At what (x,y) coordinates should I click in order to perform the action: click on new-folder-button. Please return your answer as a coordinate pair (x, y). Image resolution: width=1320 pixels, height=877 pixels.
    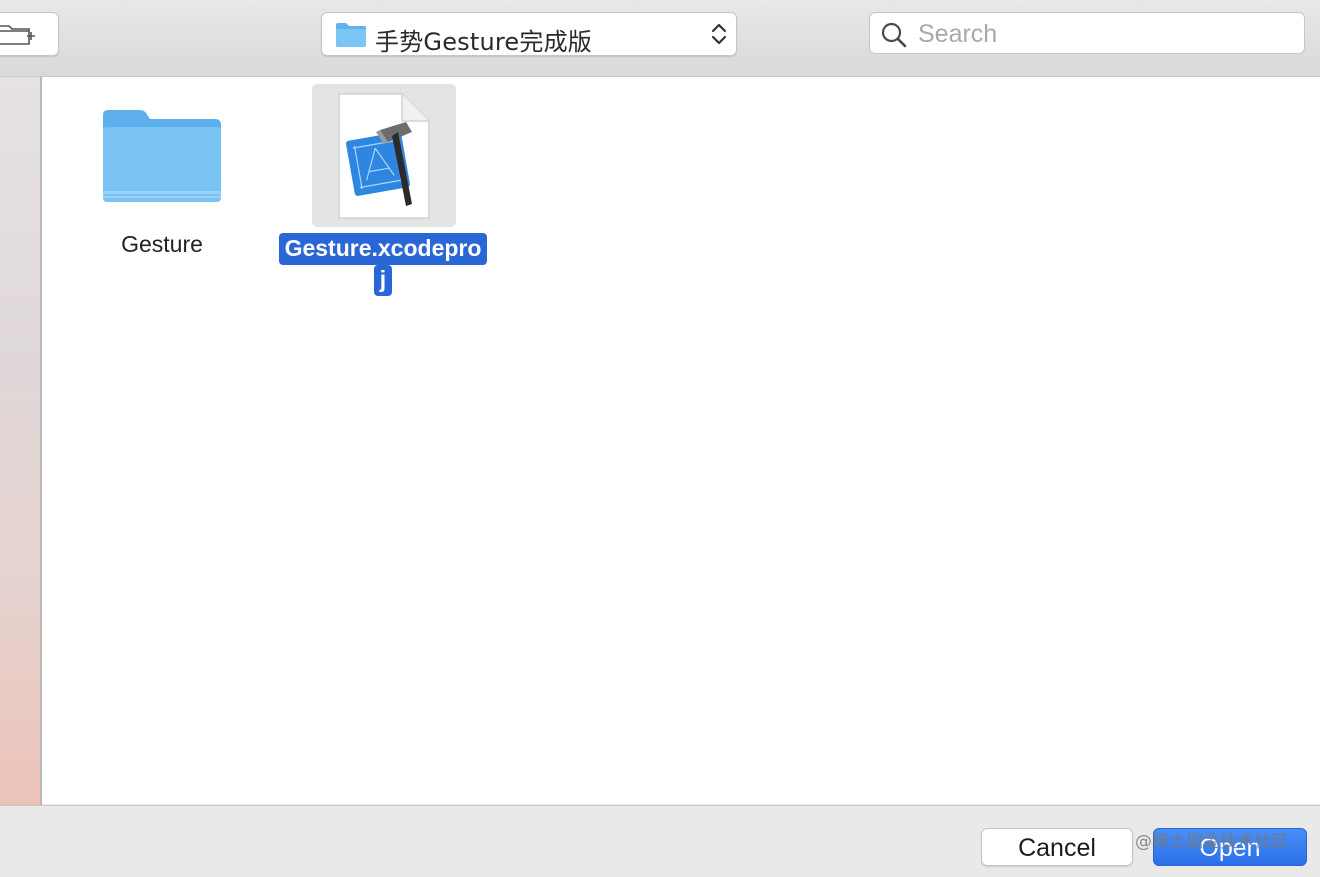
    Looking at the image, I should click on (29, 34).